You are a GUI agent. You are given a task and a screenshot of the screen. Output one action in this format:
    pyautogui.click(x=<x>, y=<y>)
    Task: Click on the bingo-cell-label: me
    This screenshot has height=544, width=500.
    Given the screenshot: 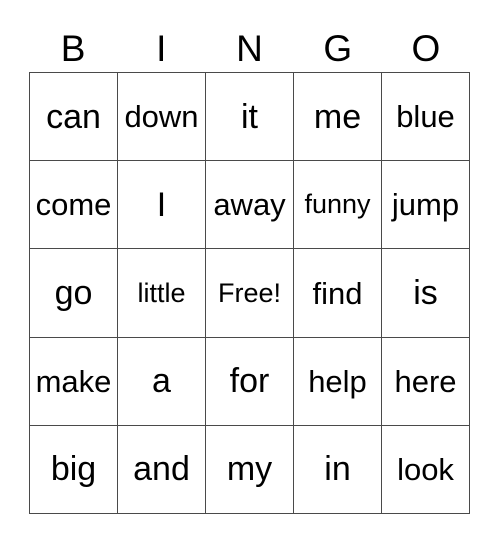 What is the action you would take?
    pyautogui.click(x=337, y=116)
    